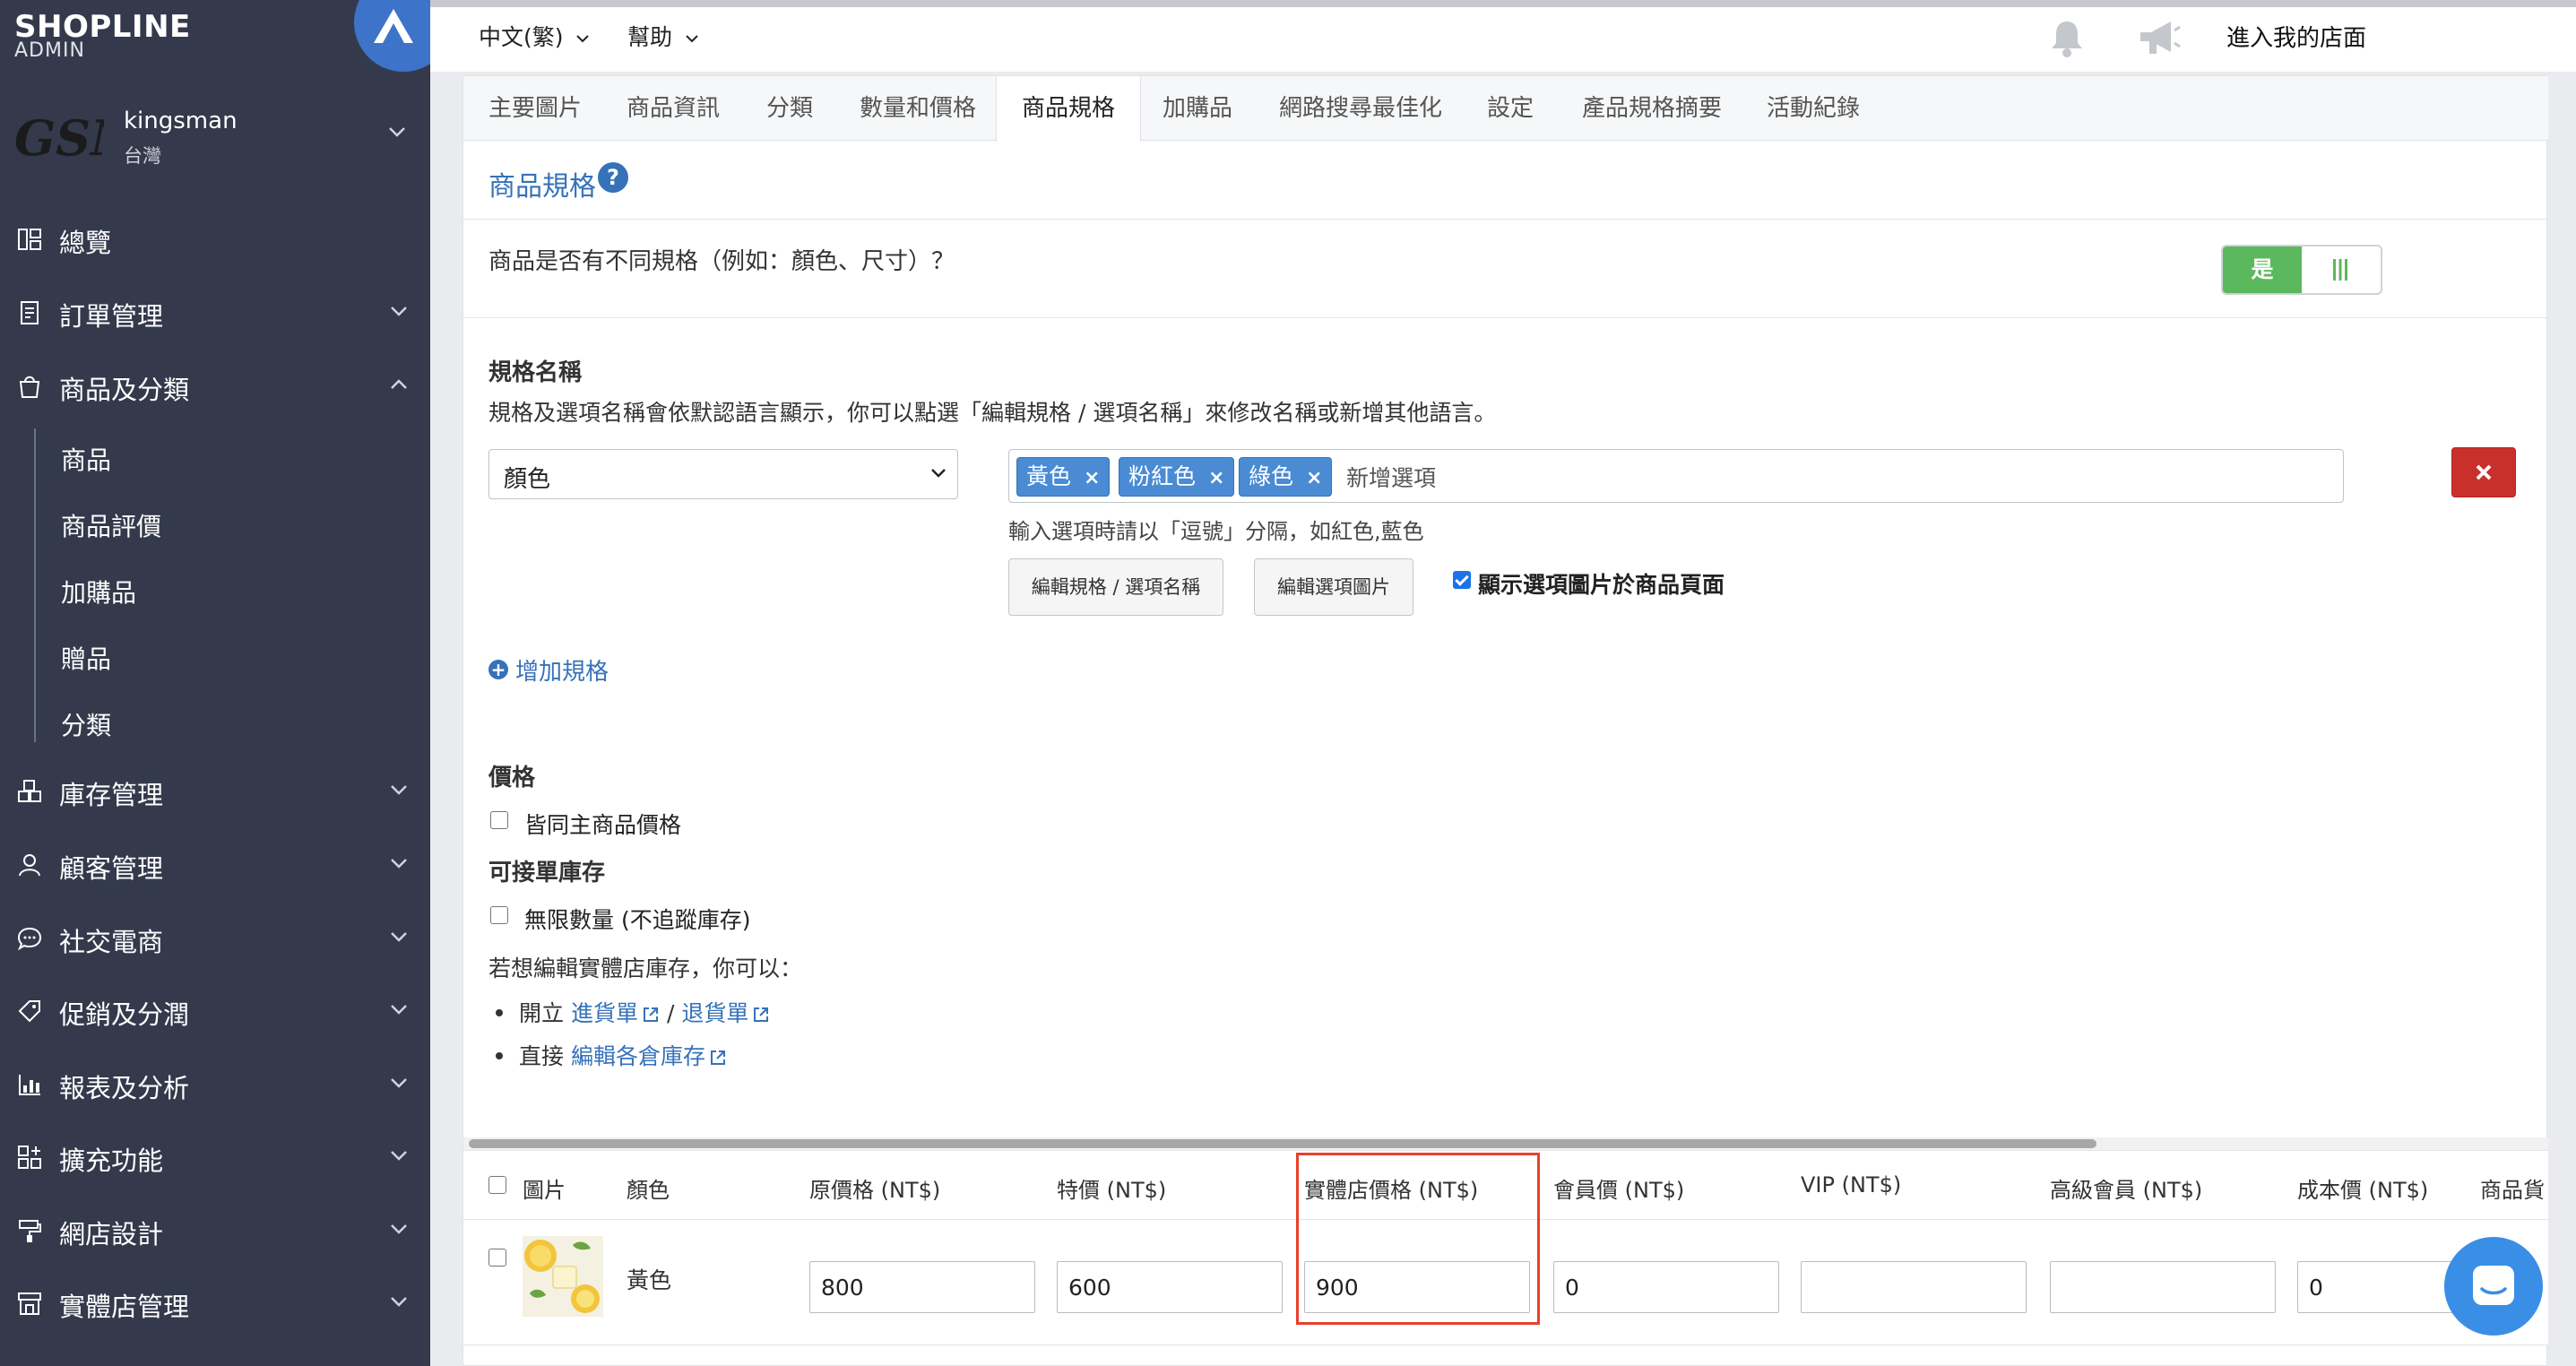 This screenshot has height=1366, width=2576. I want to click on storefront-icon, so click(29, 1304).